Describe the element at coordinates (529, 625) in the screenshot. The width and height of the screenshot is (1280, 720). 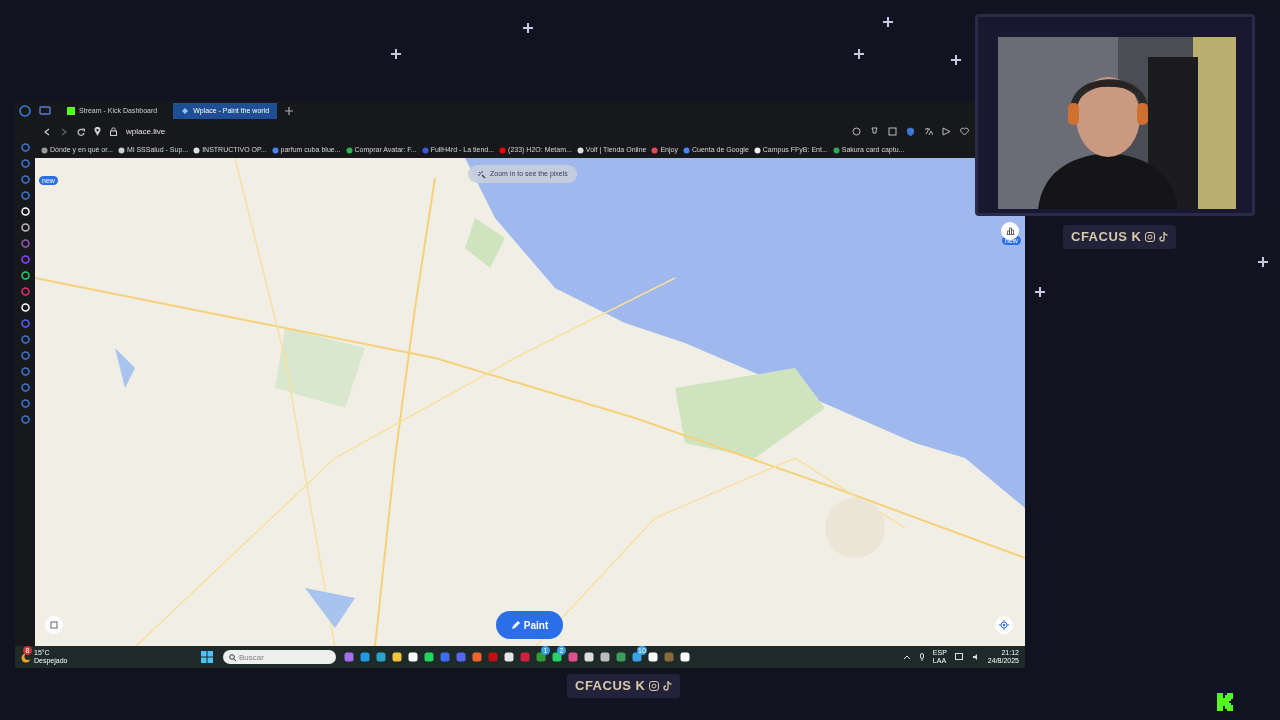
I see `paint-button: Paint` at that location.